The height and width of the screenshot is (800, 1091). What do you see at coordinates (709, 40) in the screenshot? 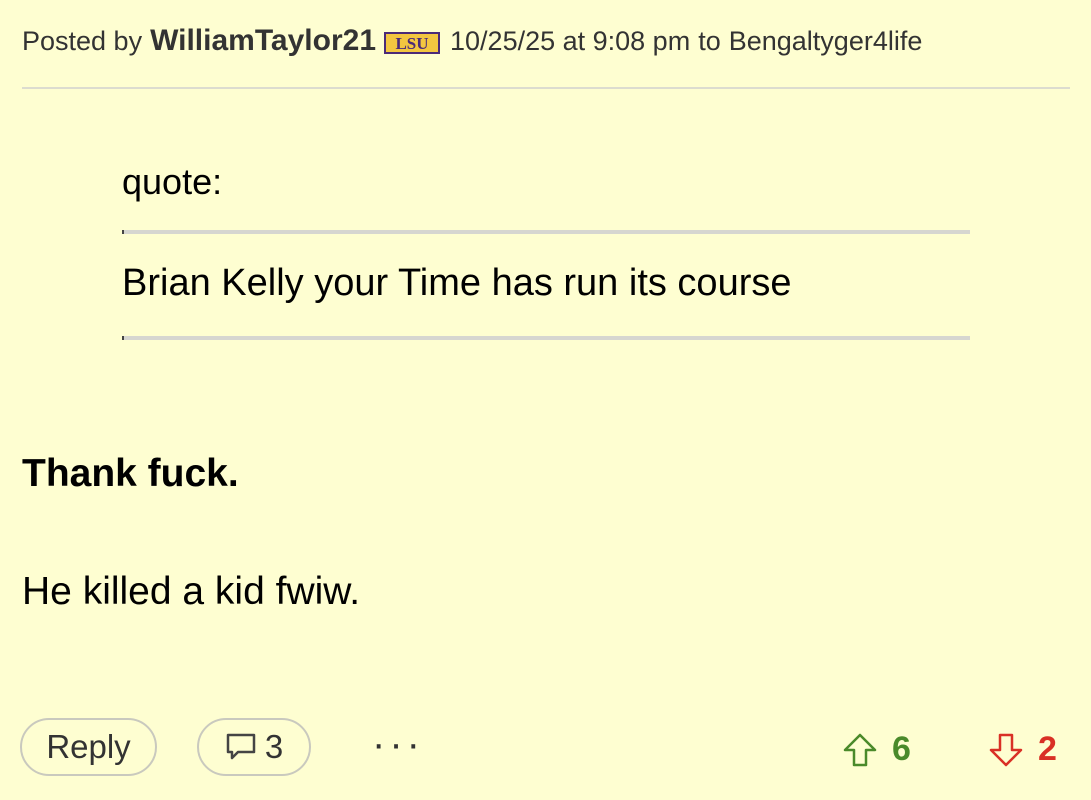
I see `to-label: to` at bounding box center [709, 40].